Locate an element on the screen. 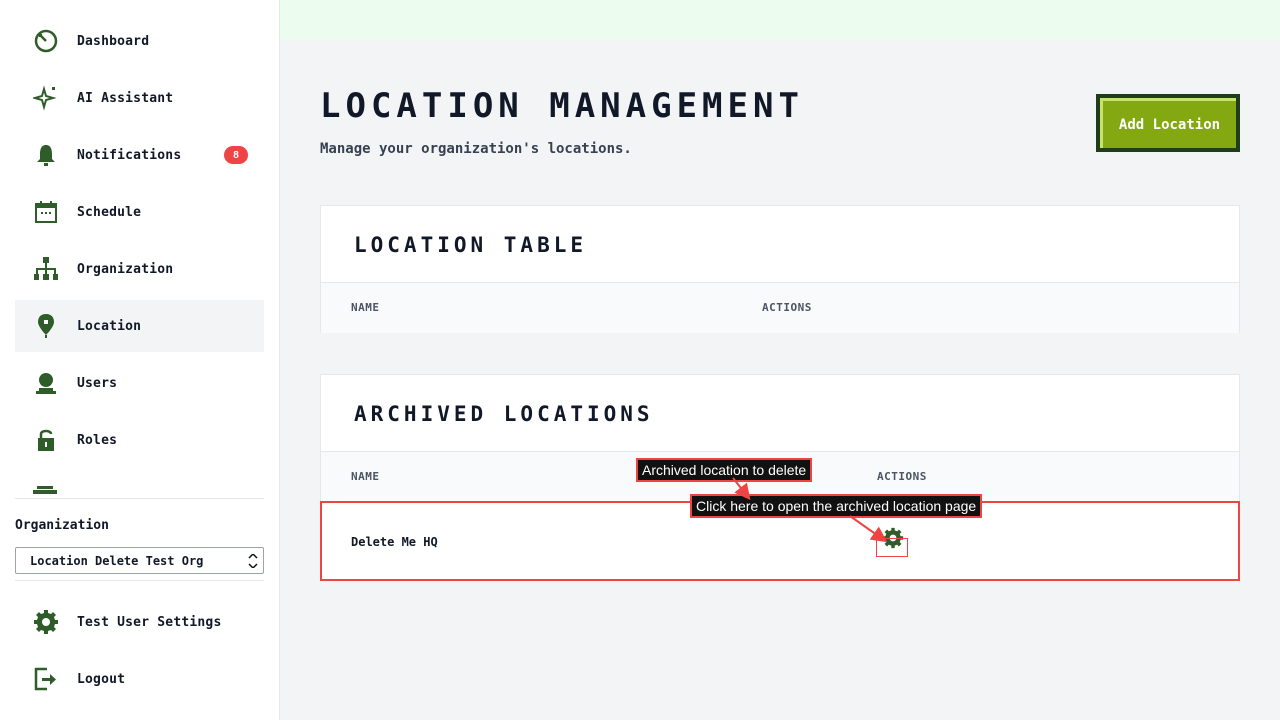  page-subtitle: Manage your organization's locations. is located at coordinates (476, 149).